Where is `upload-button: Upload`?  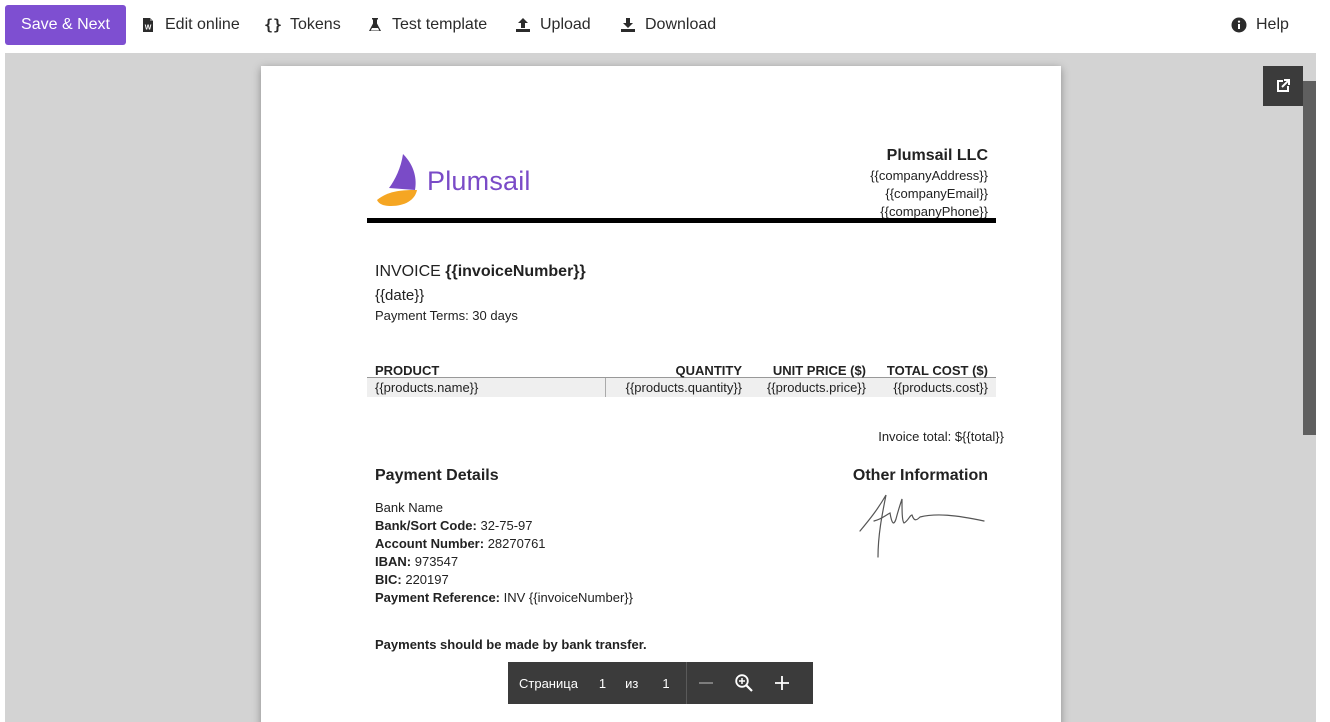 upload-button: Upload is located at coordinates (552, 25).